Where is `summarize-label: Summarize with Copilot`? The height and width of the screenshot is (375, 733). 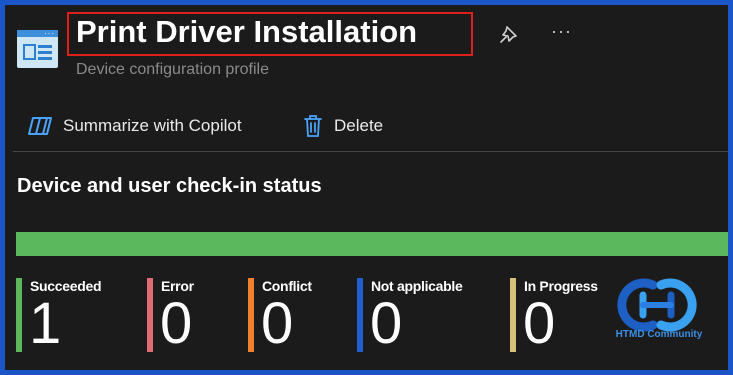 summarize-label: Summarize with Copilot is located at coordinates (152, 125).